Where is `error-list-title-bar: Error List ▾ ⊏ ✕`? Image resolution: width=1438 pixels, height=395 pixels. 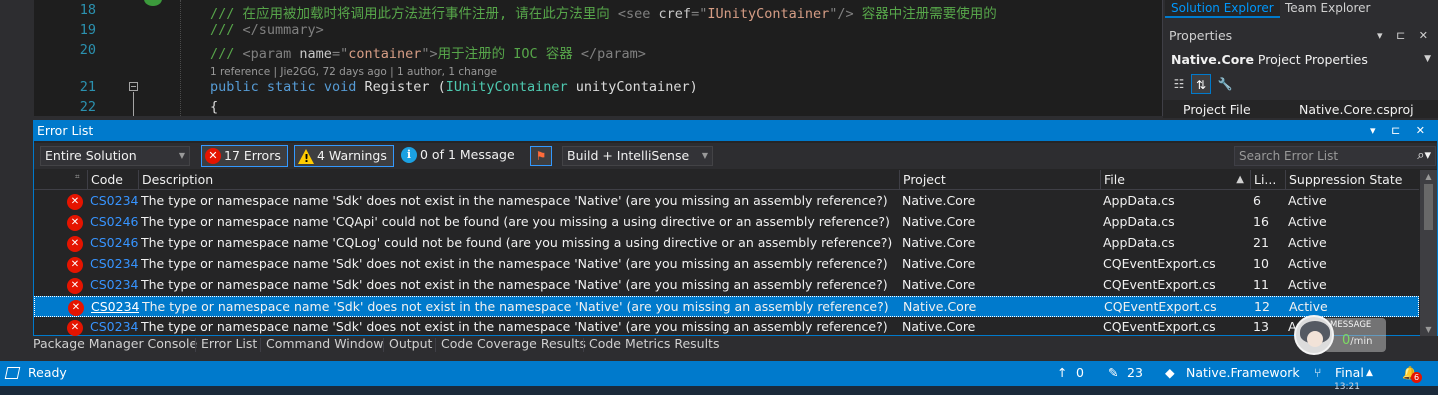
error-list-title-bar: Error List ▾ ⊏ ✕ is located at coordinates (735, 131).